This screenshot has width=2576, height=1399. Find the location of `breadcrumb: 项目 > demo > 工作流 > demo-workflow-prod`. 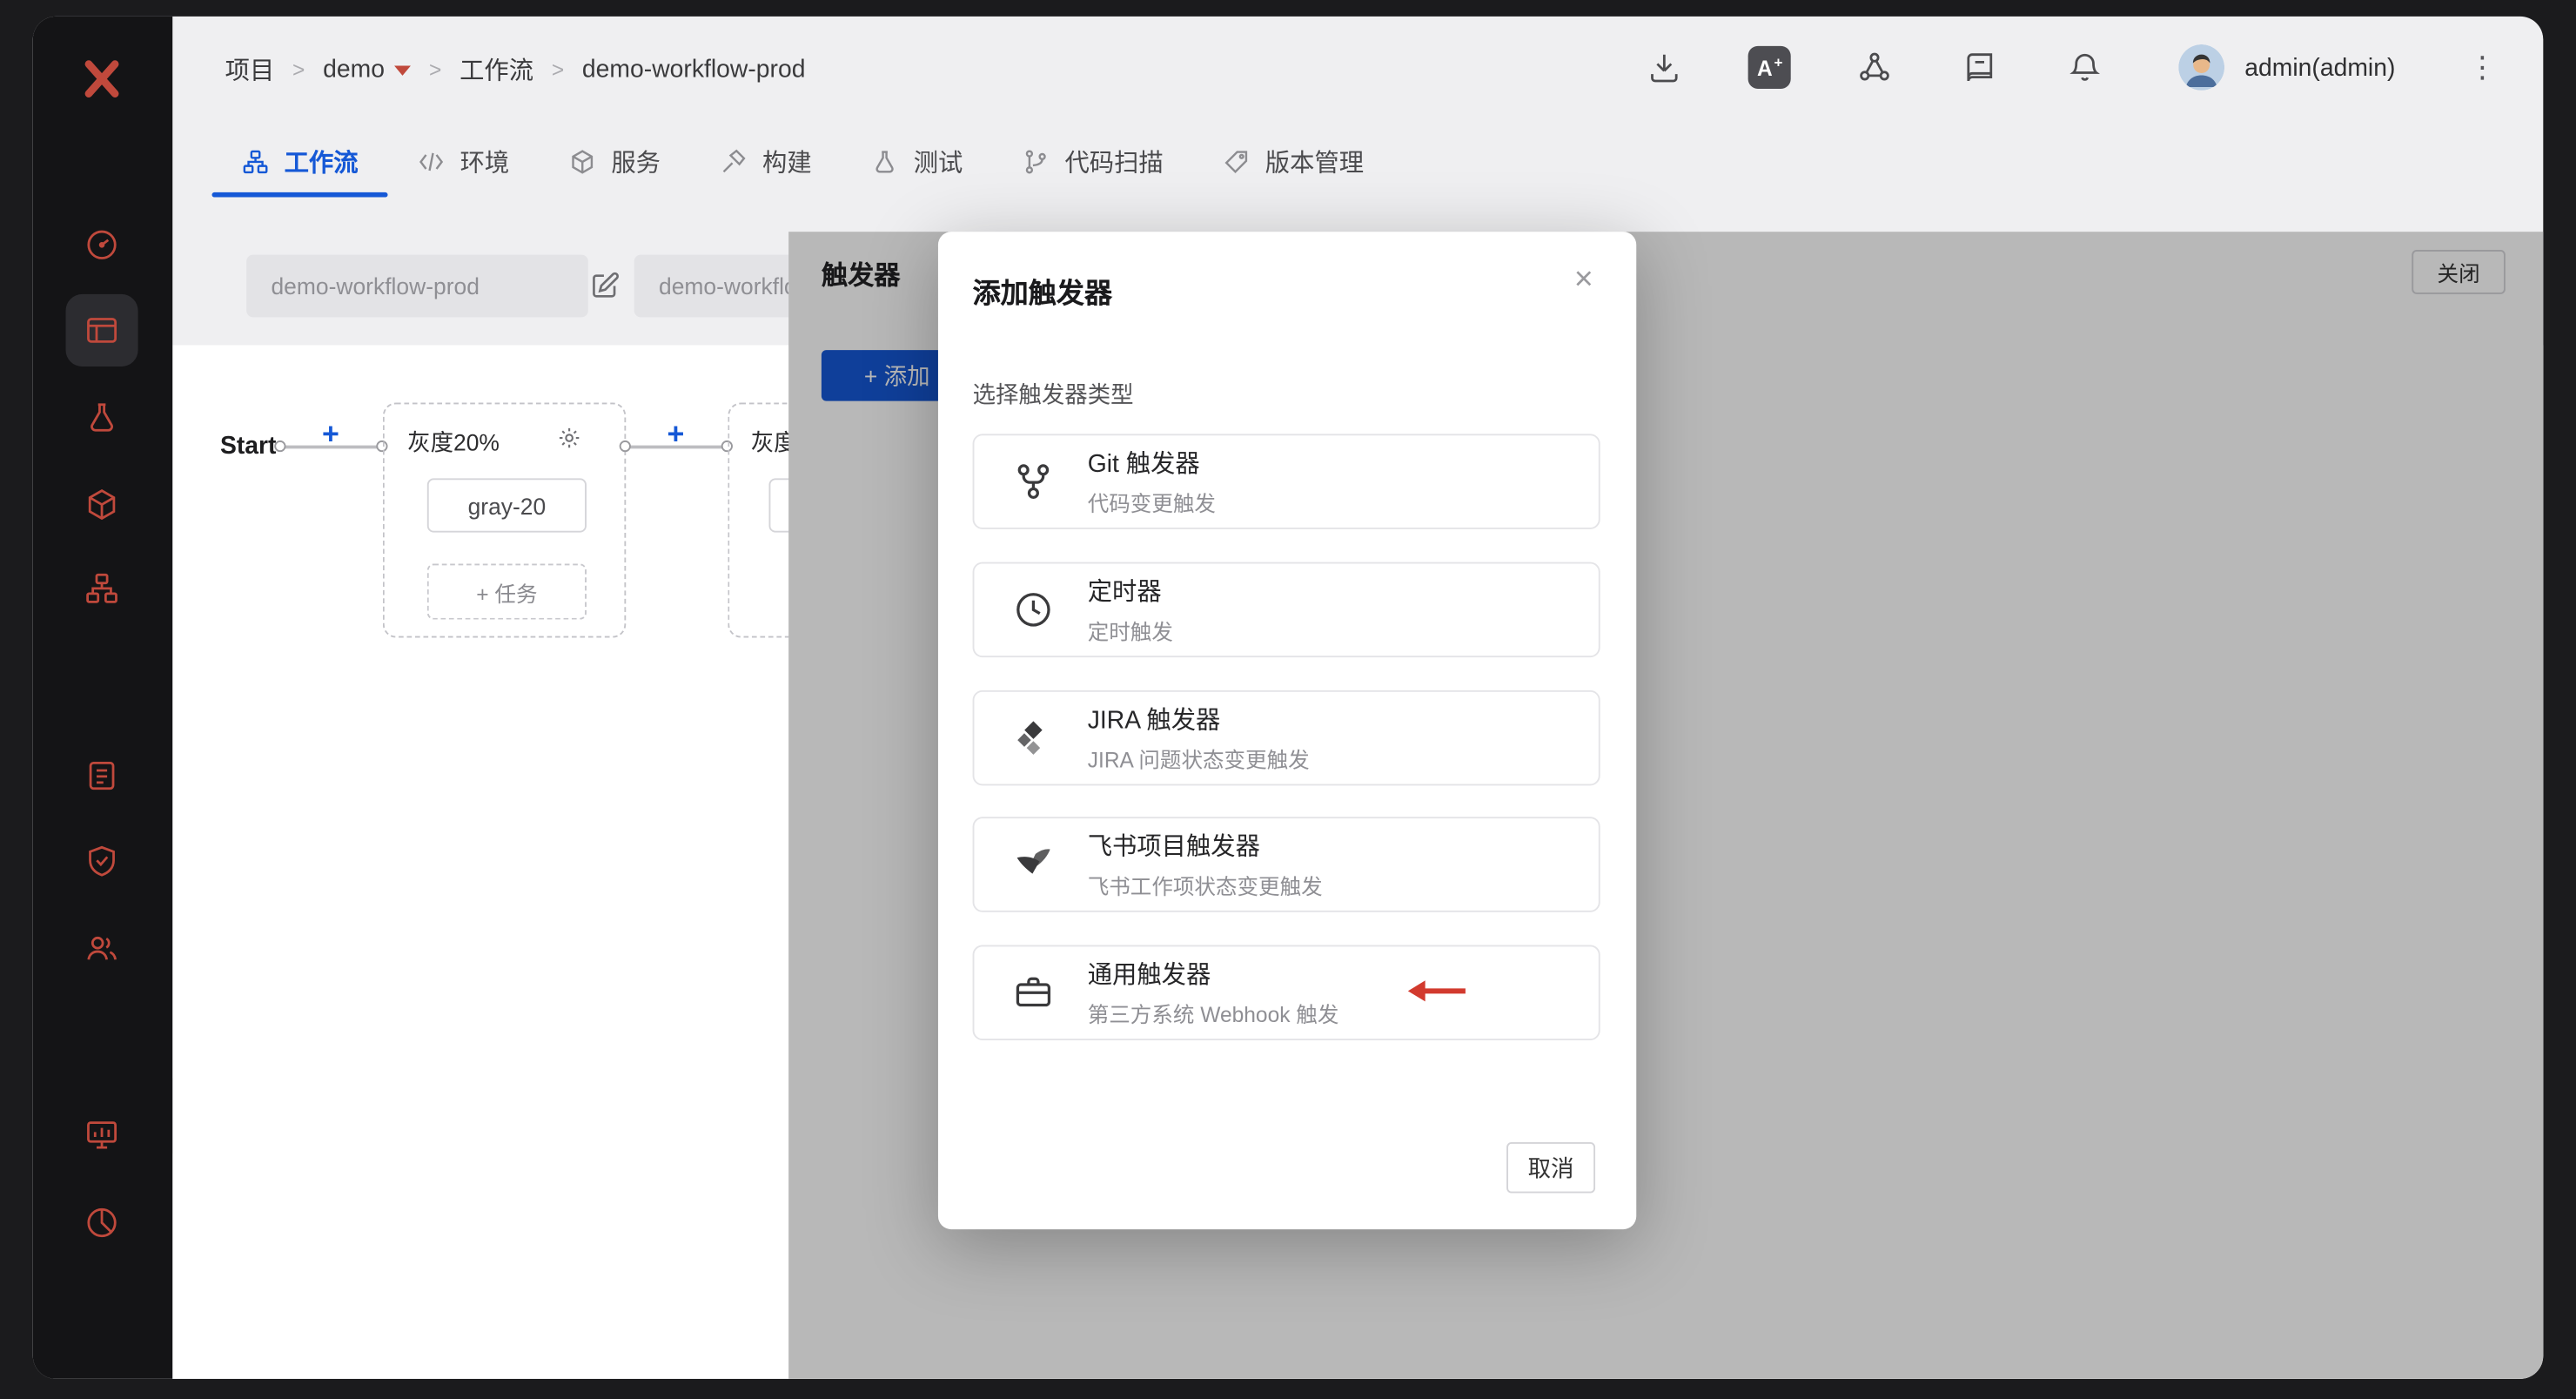

breadcrumb: 项目 > demo > 工作流 > demo-workflow-prod is located at coordinates (515, 69).